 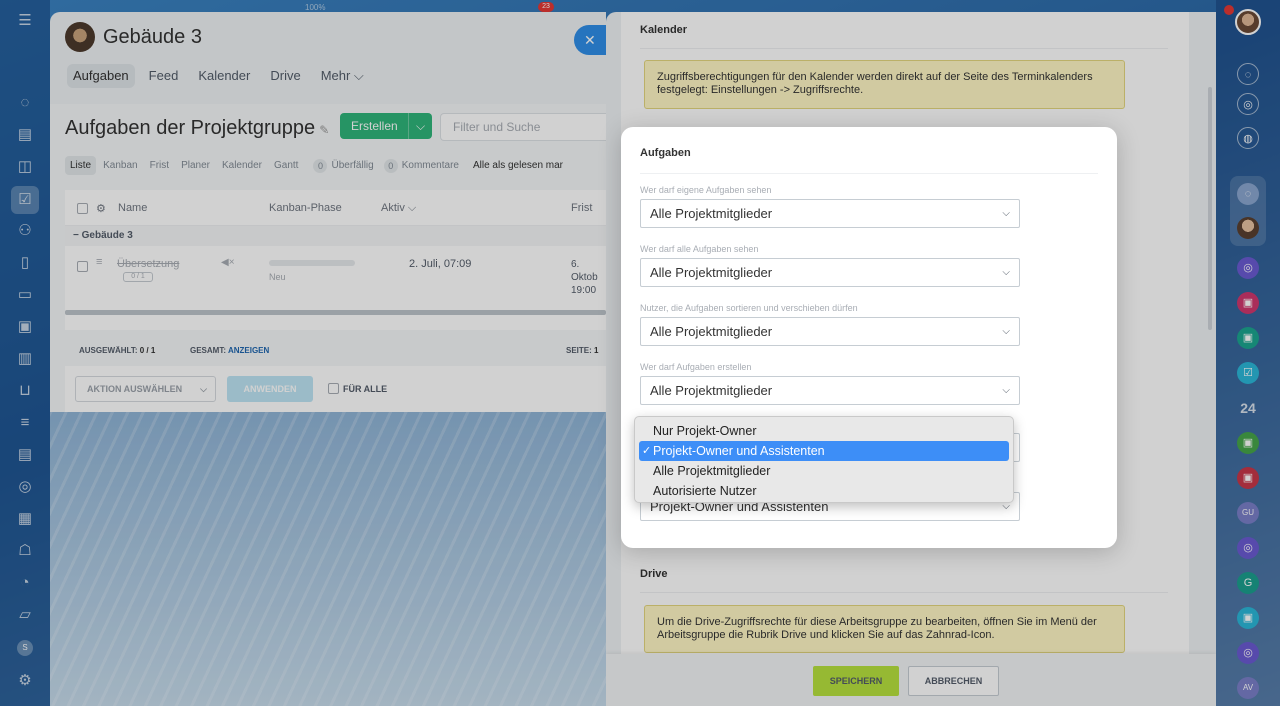 What do you see at coordinates (824, 431) in the screenshot?
I see `dropdown-option-owner-only: Nur Projekt-Owner` at bounding box center [824, 431].